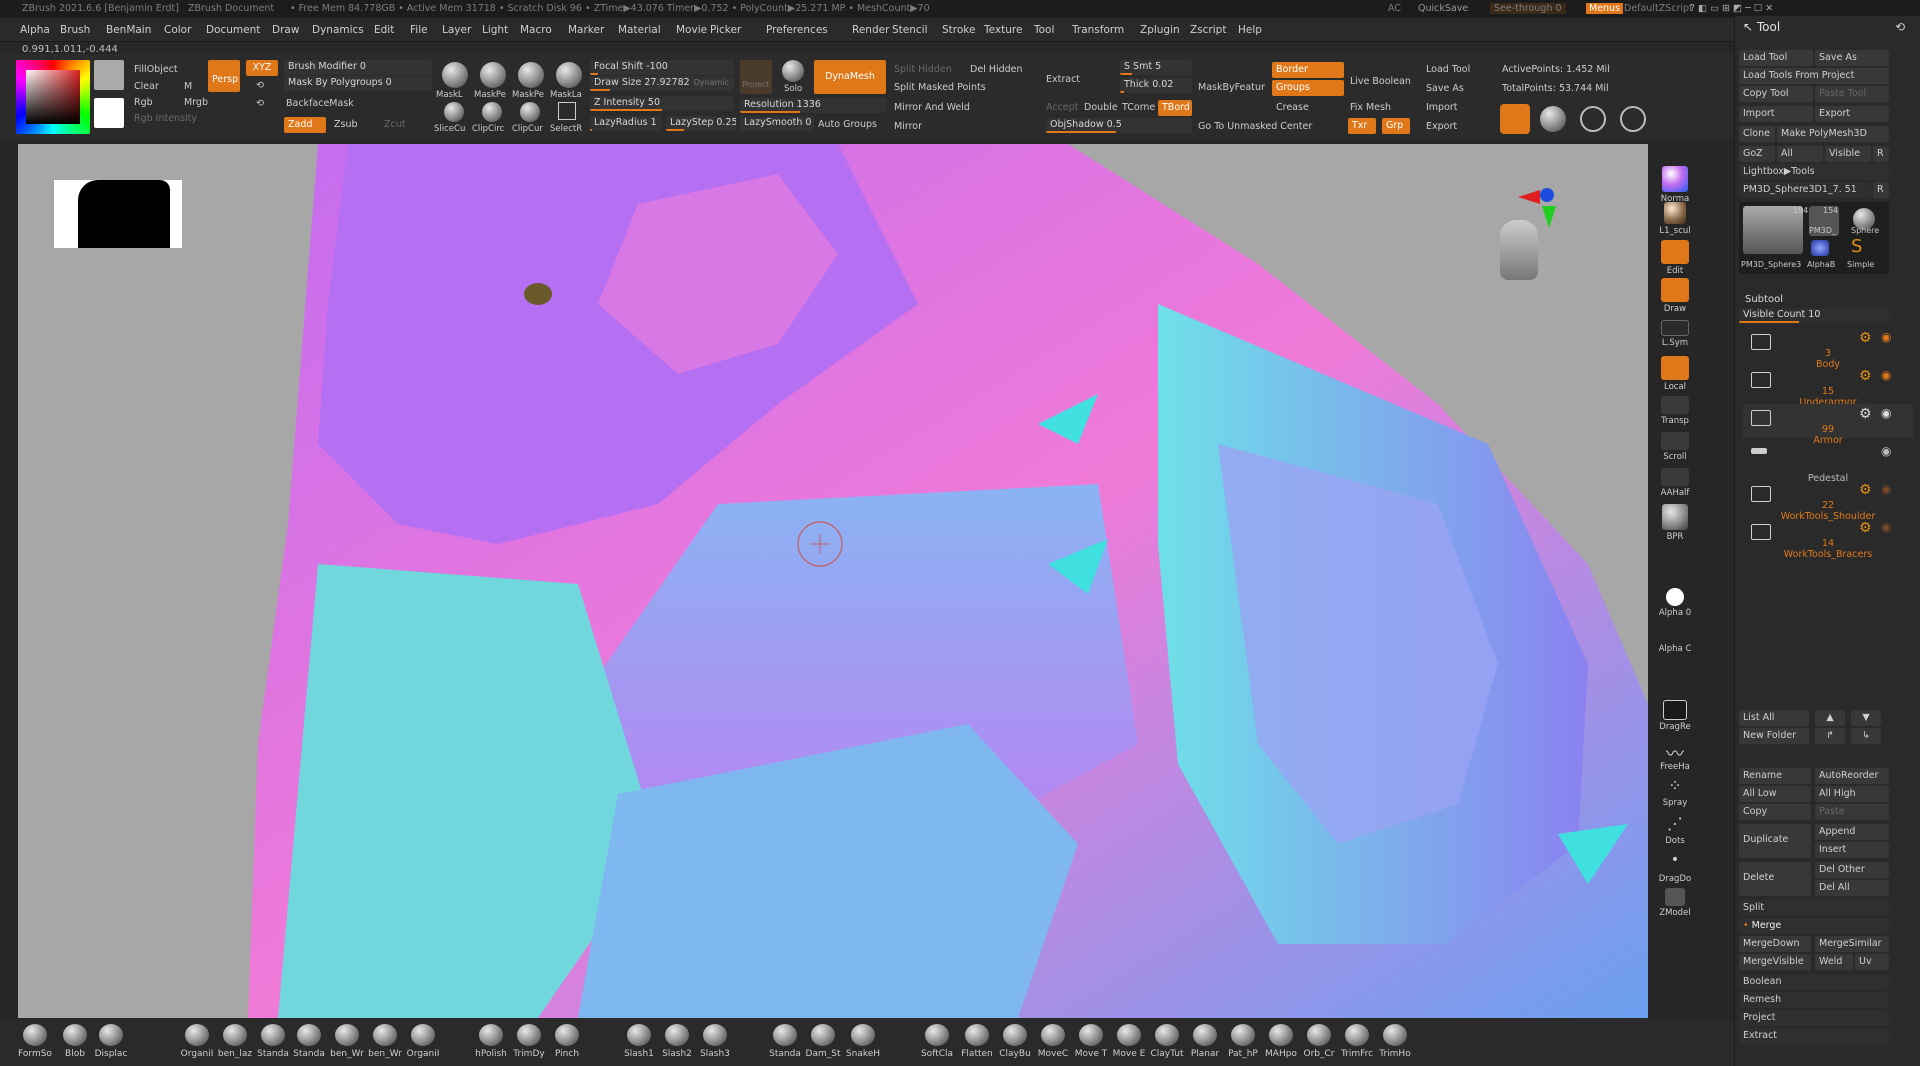 The image size is (1920, 1066). Describe the element at coordinates (1675, 219) in the screenshot. I see `matcap-sphere-icon: L1_scul` at that location.